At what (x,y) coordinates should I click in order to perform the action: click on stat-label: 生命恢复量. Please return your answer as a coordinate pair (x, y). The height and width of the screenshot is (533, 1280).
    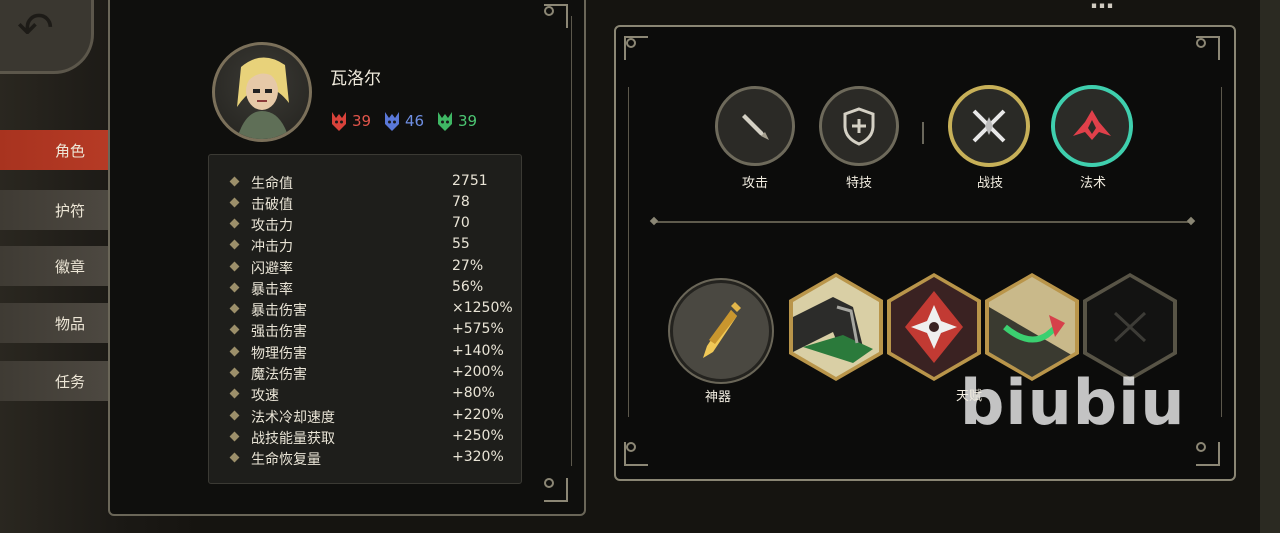
    Looking at the image, I should click on (286, 460).